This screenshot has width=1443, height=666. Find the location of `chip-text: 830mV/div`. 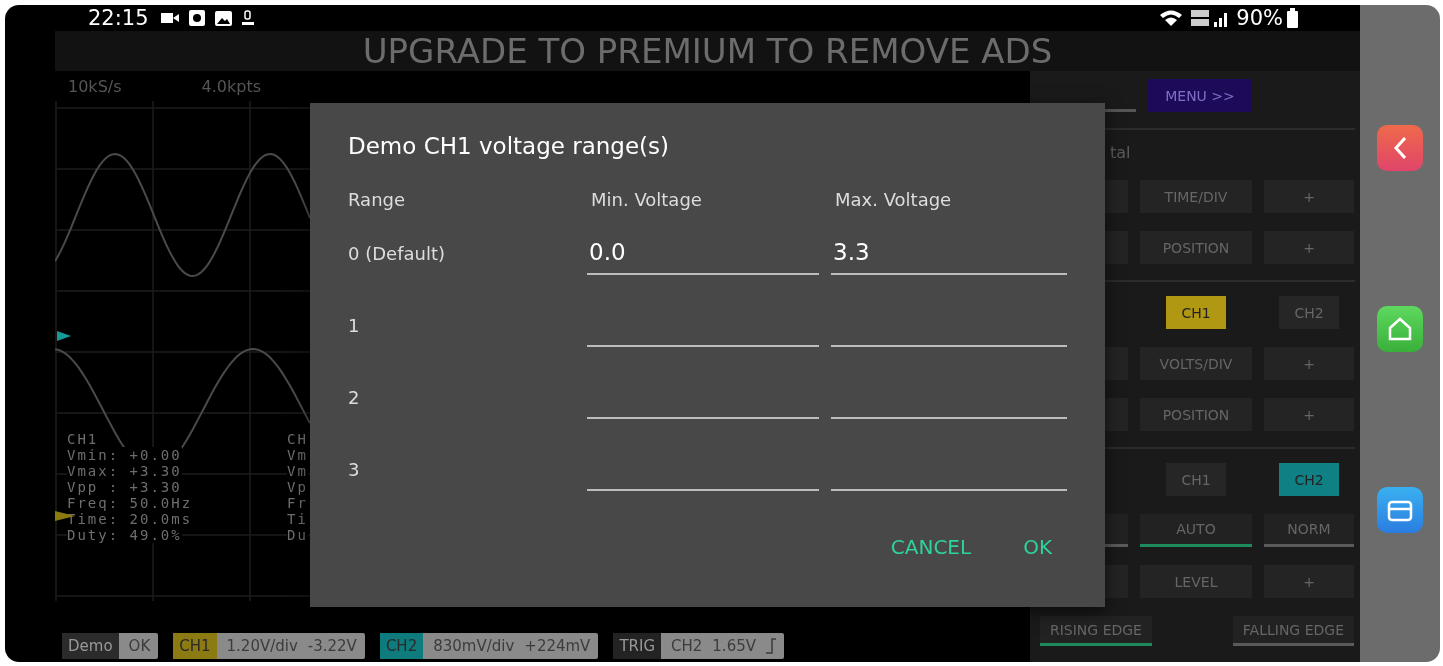

chip-text: 830mV/div is located at coordinates (474, 646).